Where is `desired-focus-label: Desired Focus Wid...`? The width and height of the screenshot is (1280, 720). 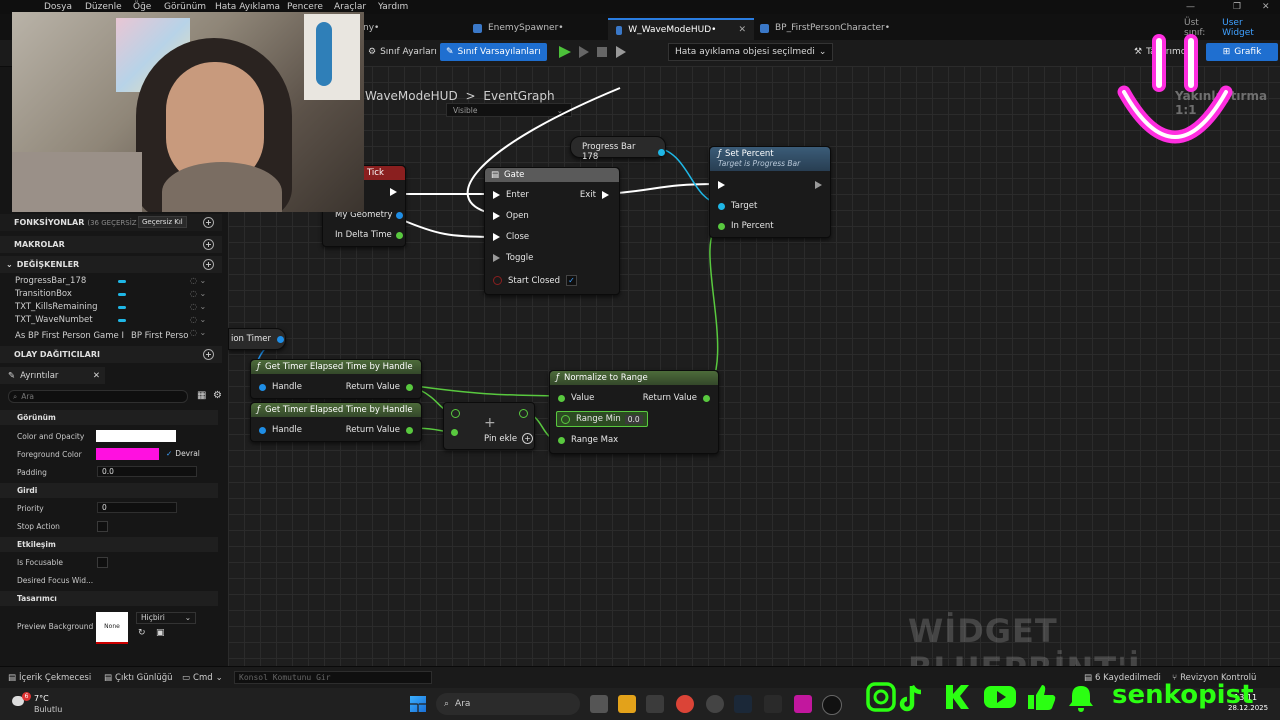 desired-focus-label: Desired Focus Wid... is located at coordinates (55, 580).